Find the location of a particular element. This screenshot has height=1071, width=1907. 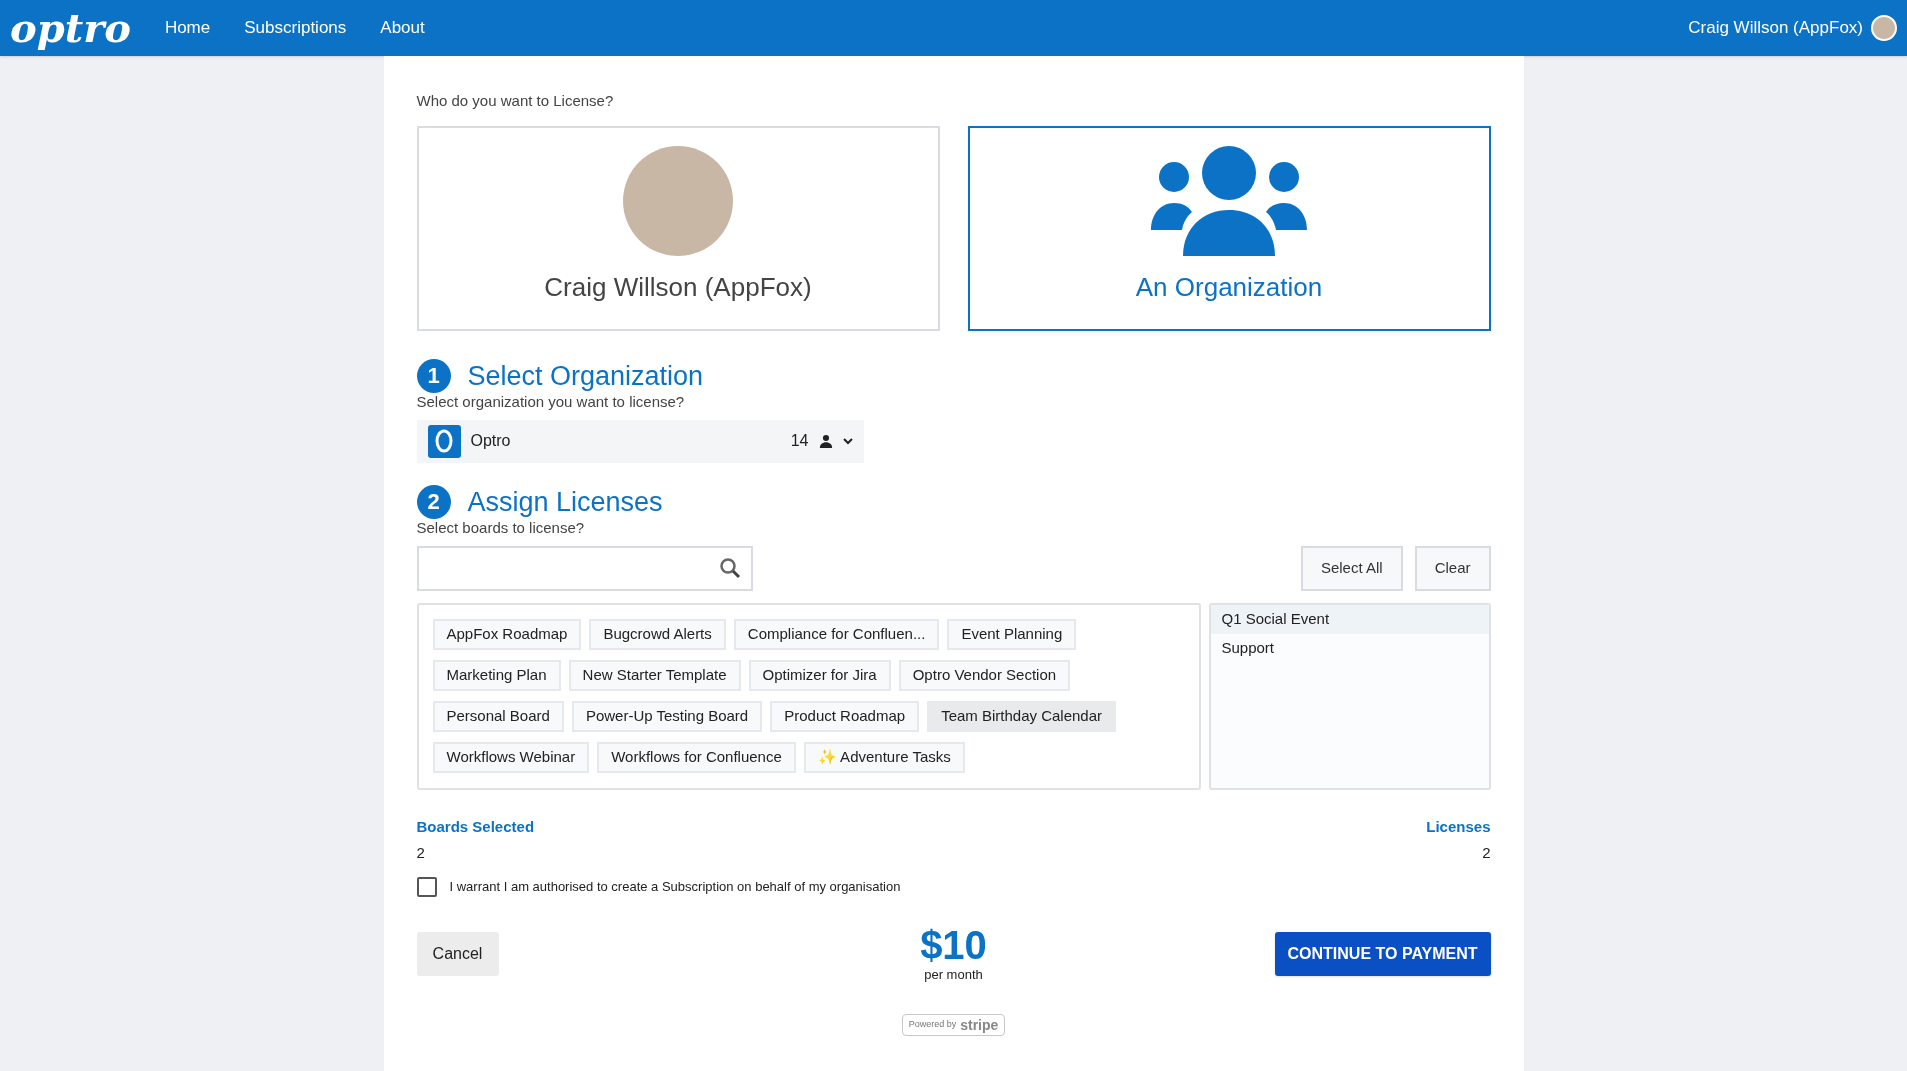

price-period: per month is located at coordinates (953, 974).